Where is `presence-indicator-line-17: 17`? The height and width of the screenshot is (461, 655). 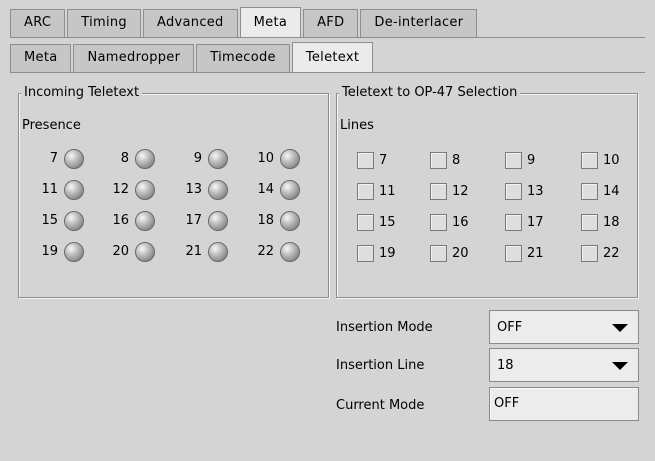
presence-indicator-line-17: 17 is located at coordinates (200, 221).